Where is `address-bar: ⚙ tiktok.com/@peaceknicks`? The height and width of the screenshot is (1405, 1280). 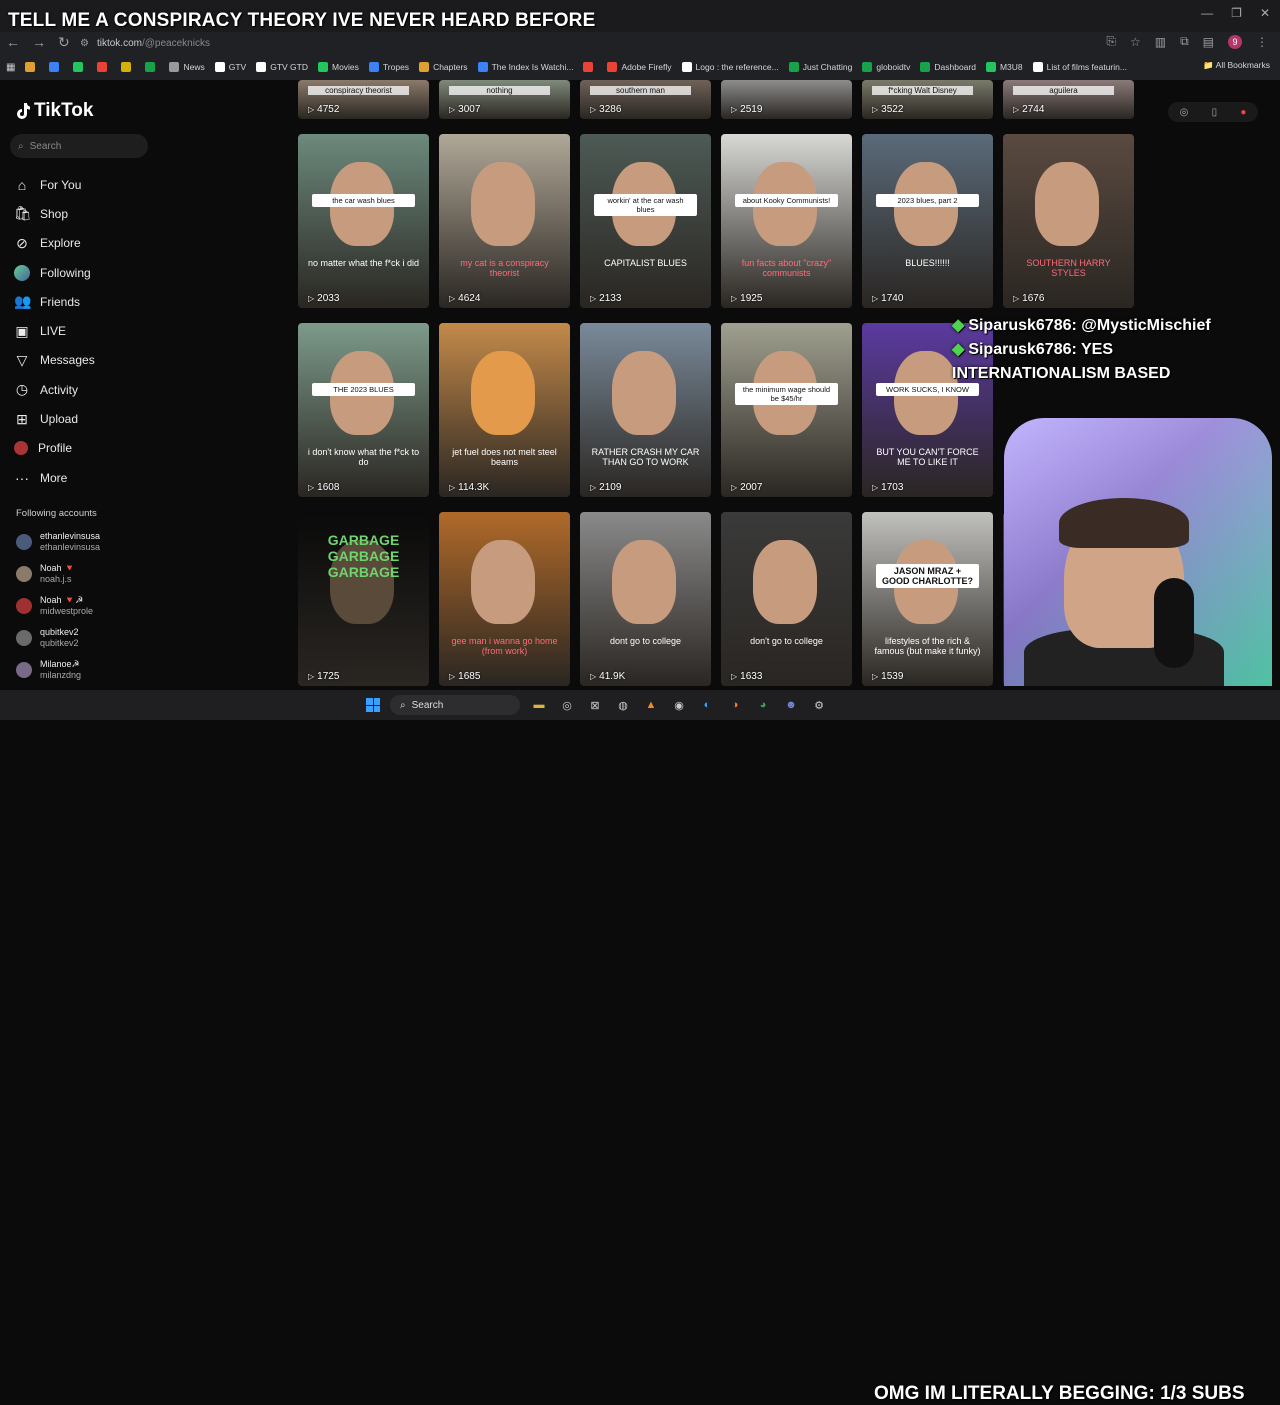
address-bar: ⚙ tiktok.com/@peaceknicks is located at coordinates (580, 43).